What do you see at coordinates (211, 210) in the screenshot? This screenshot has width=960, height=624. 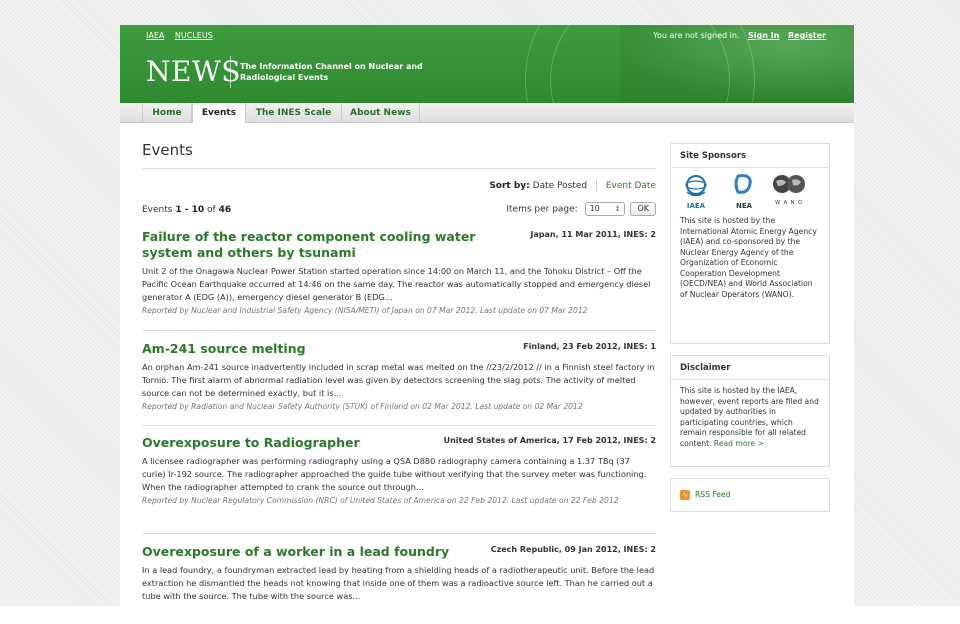 I see `count-of: of` at bounding box center [211, 210].